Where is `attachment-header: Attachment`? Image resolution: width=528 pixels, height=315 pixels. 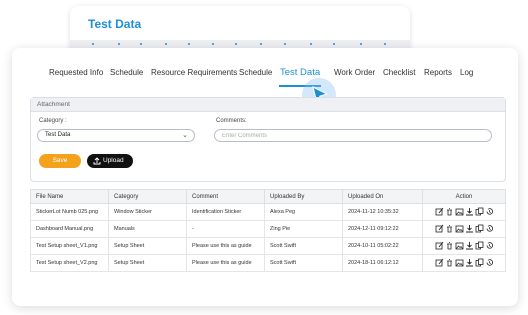
attachment-header: Attachment is located at coordinates (268, 105).